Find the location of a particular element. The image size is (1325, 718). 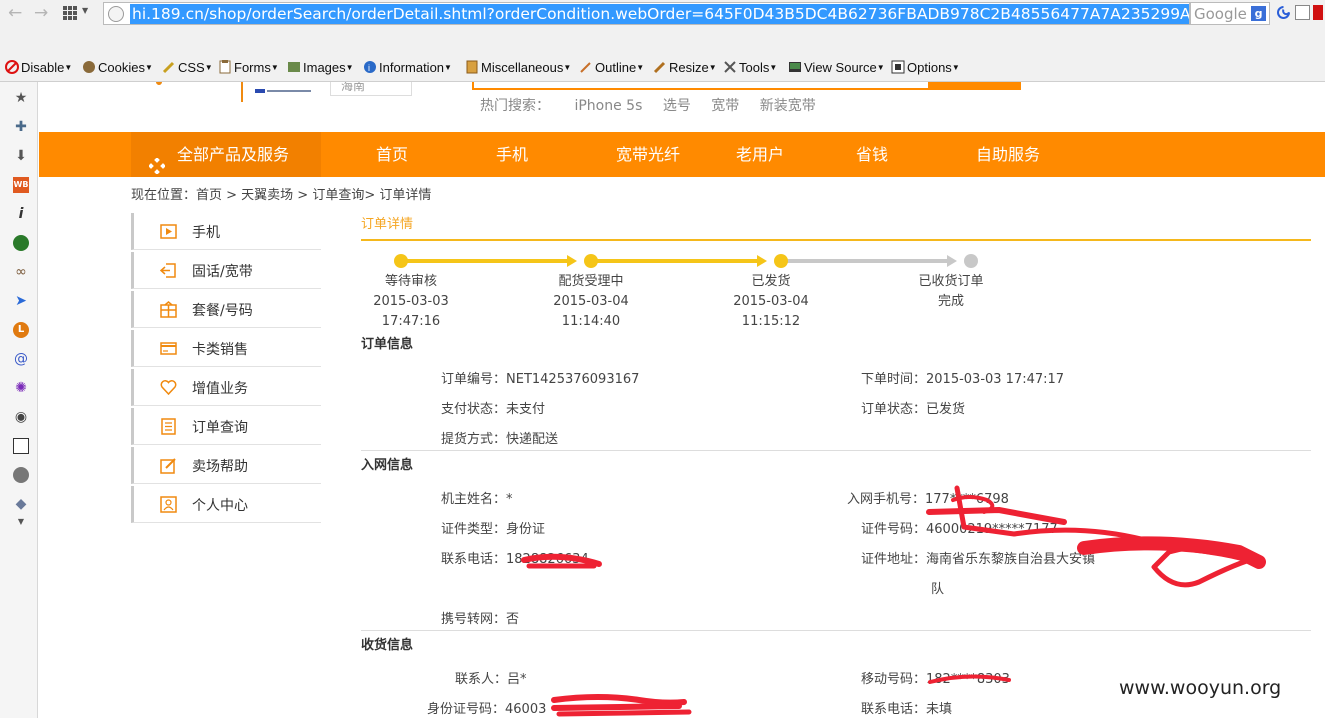

nav-self-service: 自助服务 is located at coordinates (1008, 154).